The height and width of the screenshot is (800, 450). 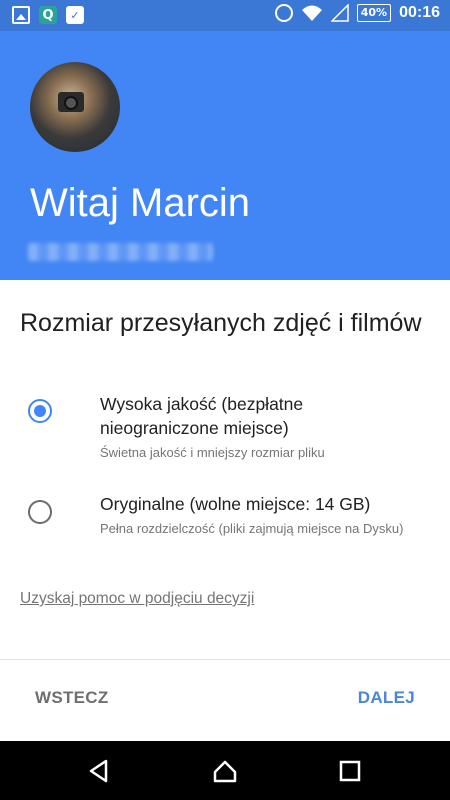 What do you see at coordinates (350, 771) in the screenshot?
I see `recent-apps-icon` at bounding box center [350, 771].